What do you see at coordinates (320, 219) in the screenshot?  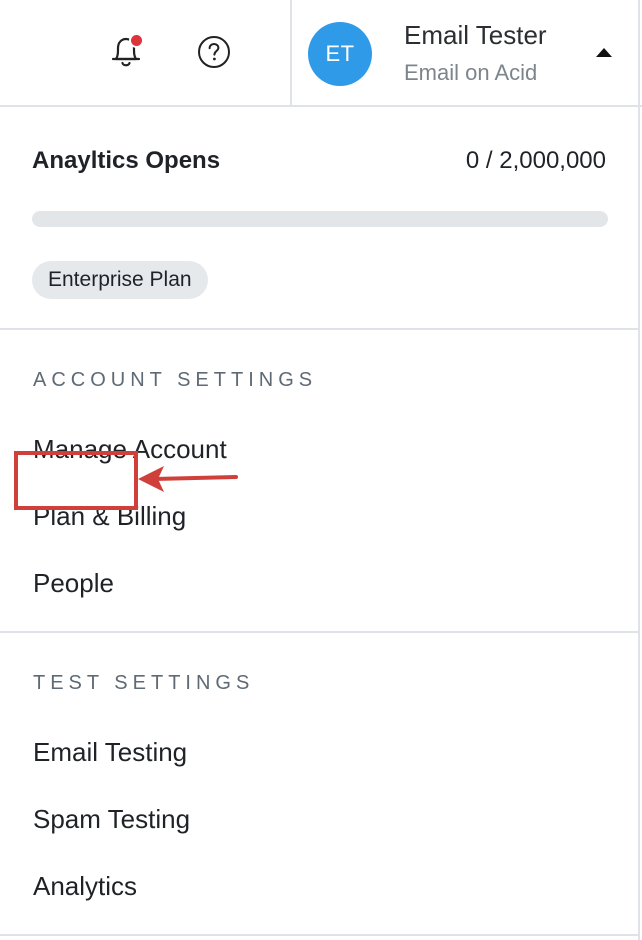 I see `usage-progress-bar` at bounding box center [320, 219].